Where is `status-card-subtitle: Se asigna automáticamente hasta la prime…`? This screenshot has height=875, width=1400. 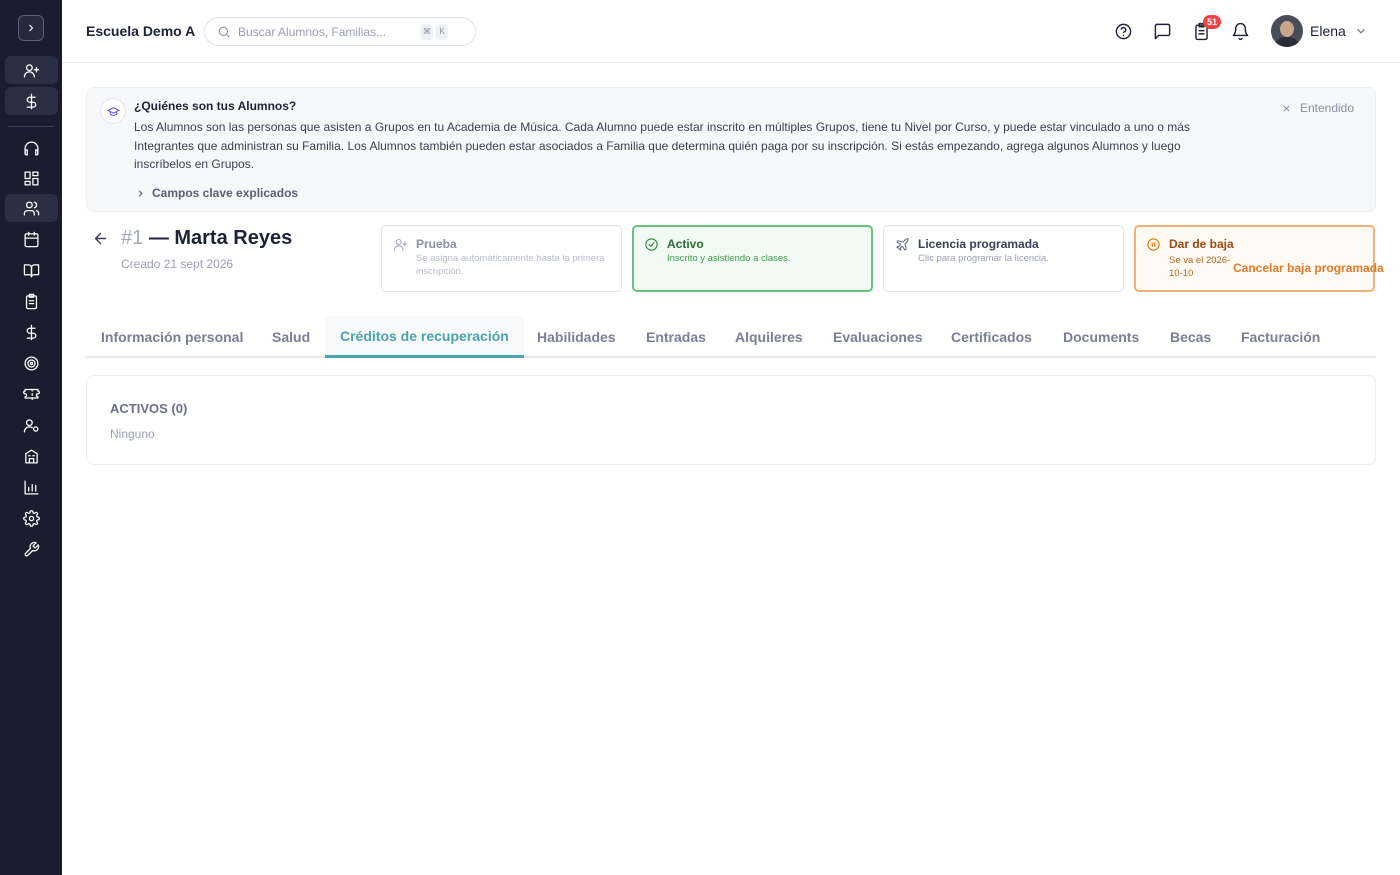
status-card-subtitle: Se asigna automáticamente hasta la prime… is located at coordinates (510, 265).